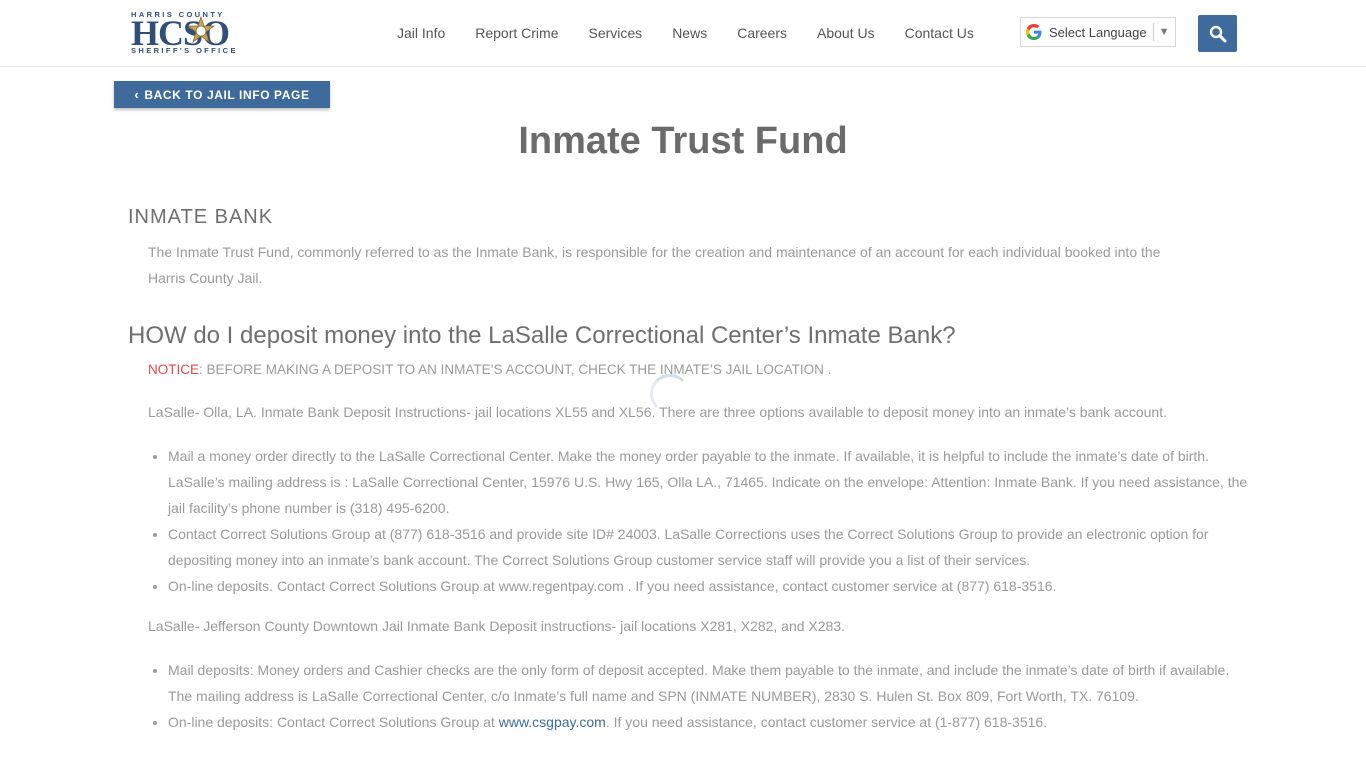 This screenshot has height=768, width=1366. What do you see at coordinates (421, 33) in the screenshot?
I see `nav-jail-info: Jail Info` at bounding box center [421, 33].